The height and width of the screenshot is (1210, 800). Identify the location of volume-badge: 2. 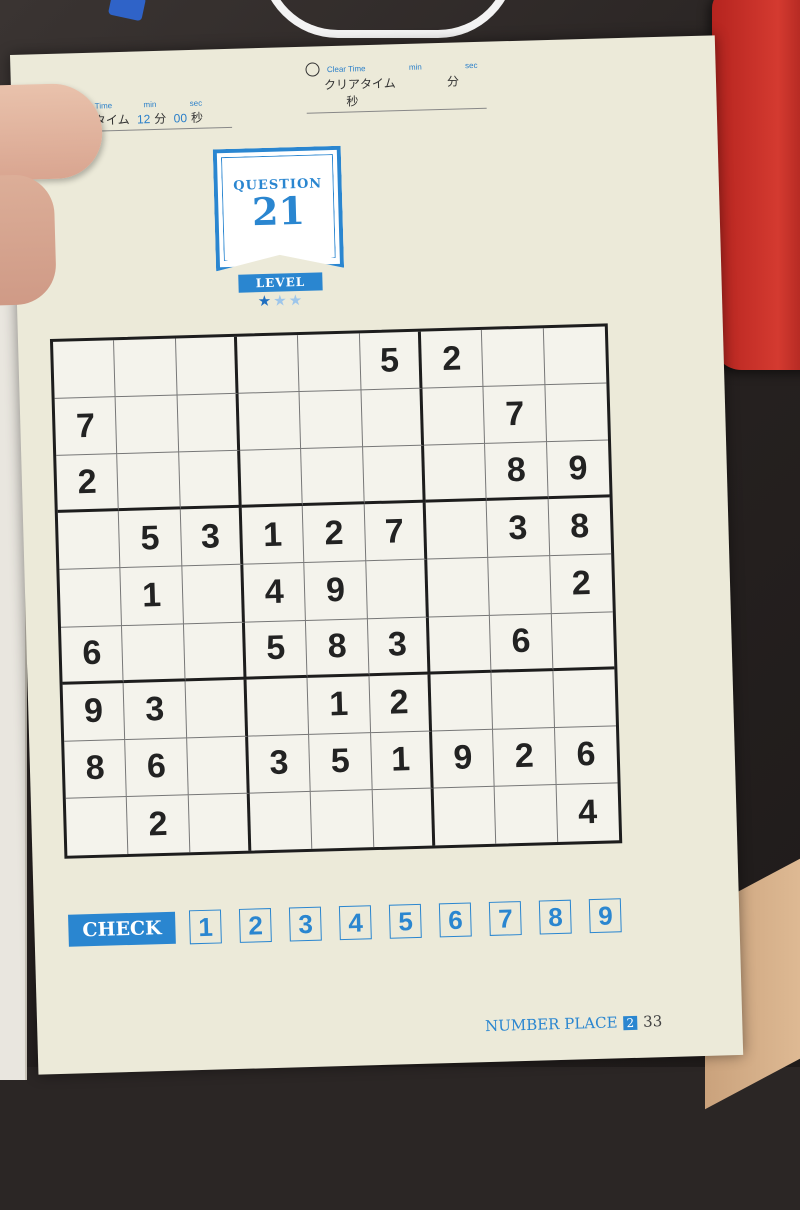
(630, 1023).